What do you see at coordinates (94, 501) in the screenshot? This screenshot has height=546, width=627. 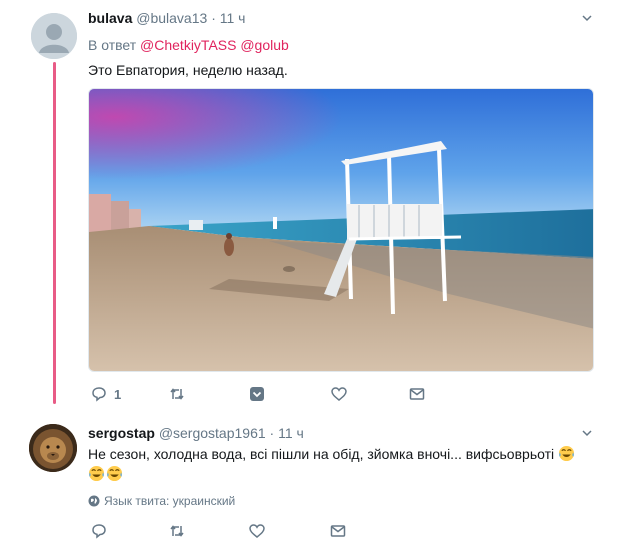 I see `globe-icon` at bounding box center [94, 501].